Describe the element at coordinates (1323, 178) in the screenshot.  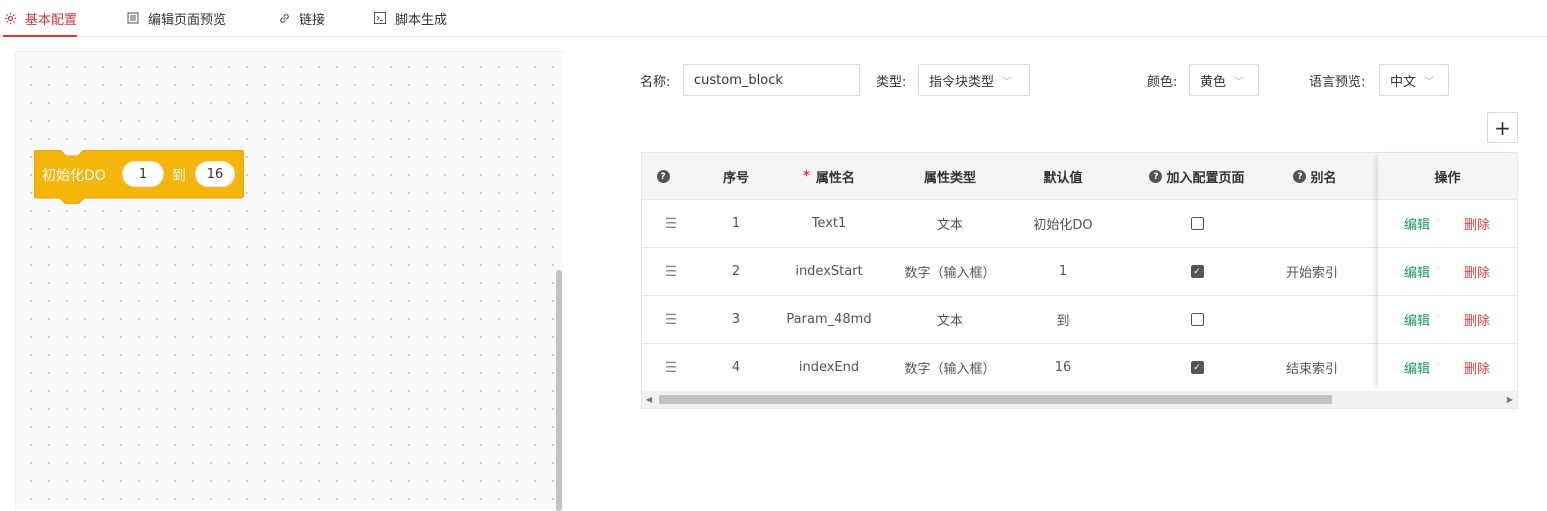
I see `header-alias-label: 别名` at that location.